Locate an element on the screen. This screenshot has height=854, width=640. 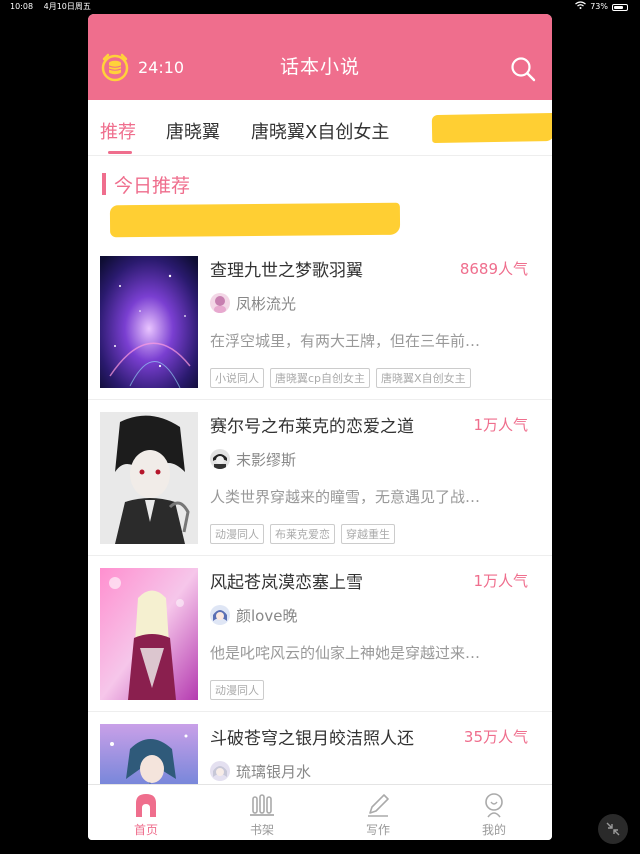
book-author: 凤彬流光 is located at coordinates (253, 303).